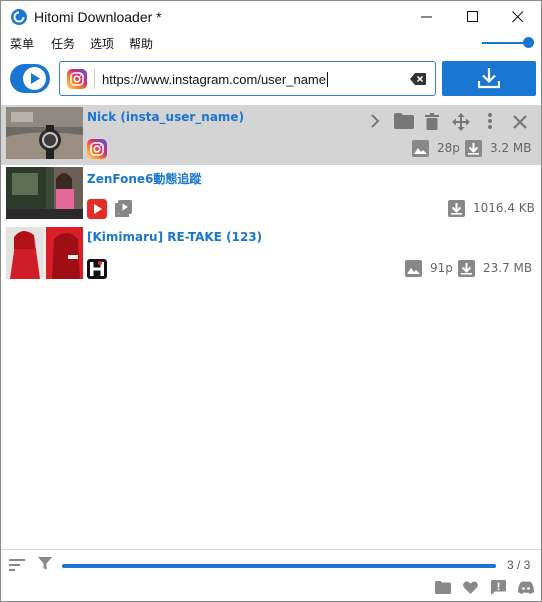  Describe the element at coordinates (271, 135) in the screenshot. I see `task-row: Nick (insta_user_name) 28p 3.2 MB` at that location.